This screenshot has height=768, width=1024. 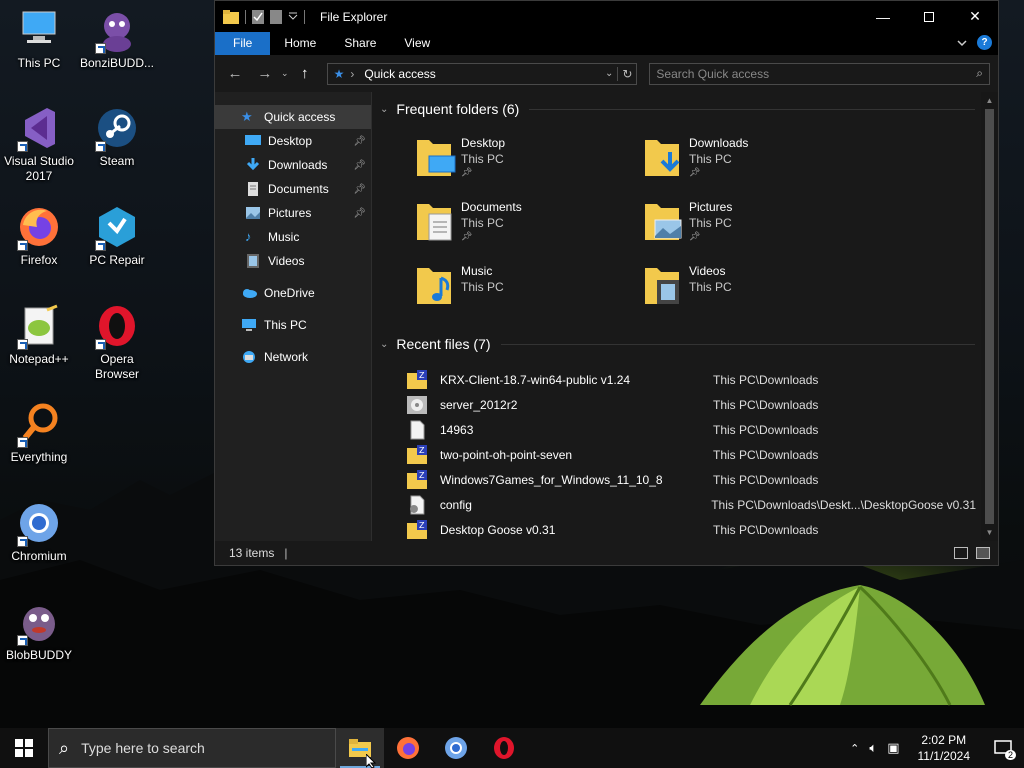 What do you see at coordinates (691, 429) in the screenshot?
I see `recent-file-row: 14963 This PC\Downloads` at bounding box center [691, 429].